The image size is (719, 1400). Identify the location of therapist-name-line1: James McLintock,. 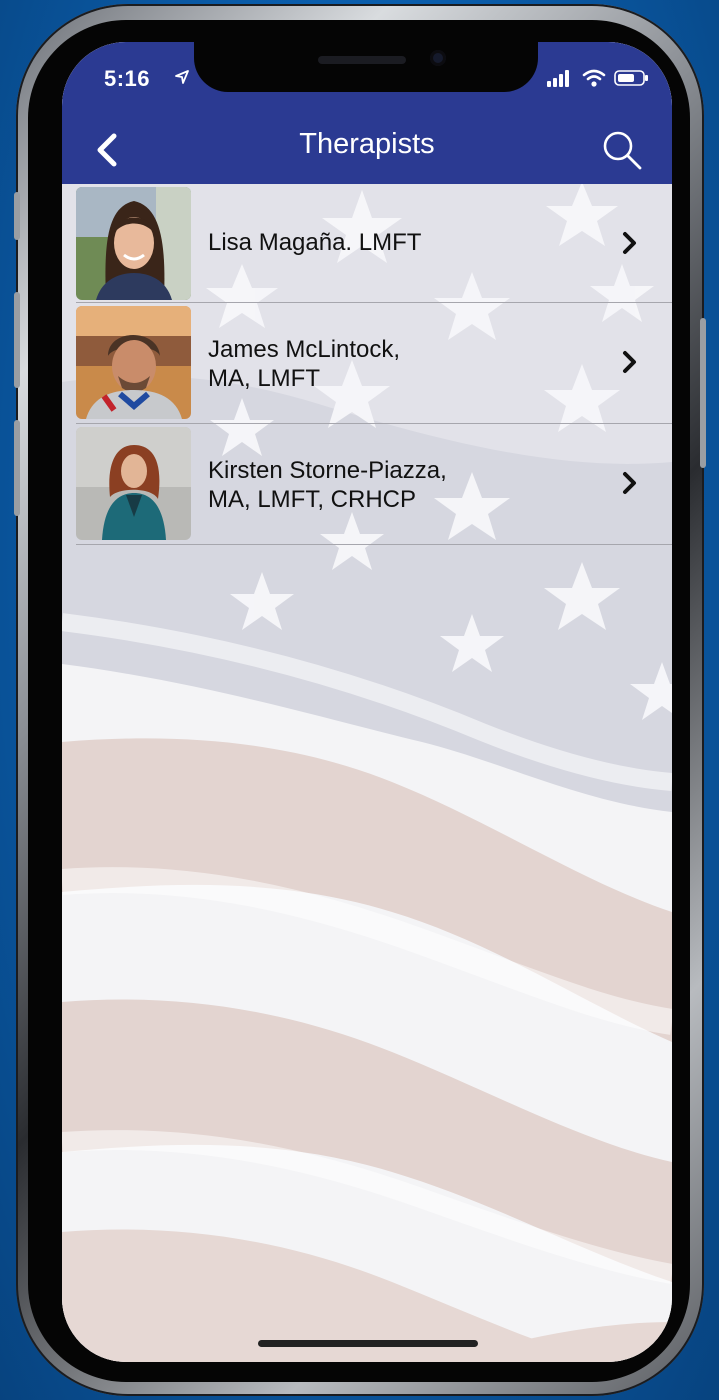
(304, 349).